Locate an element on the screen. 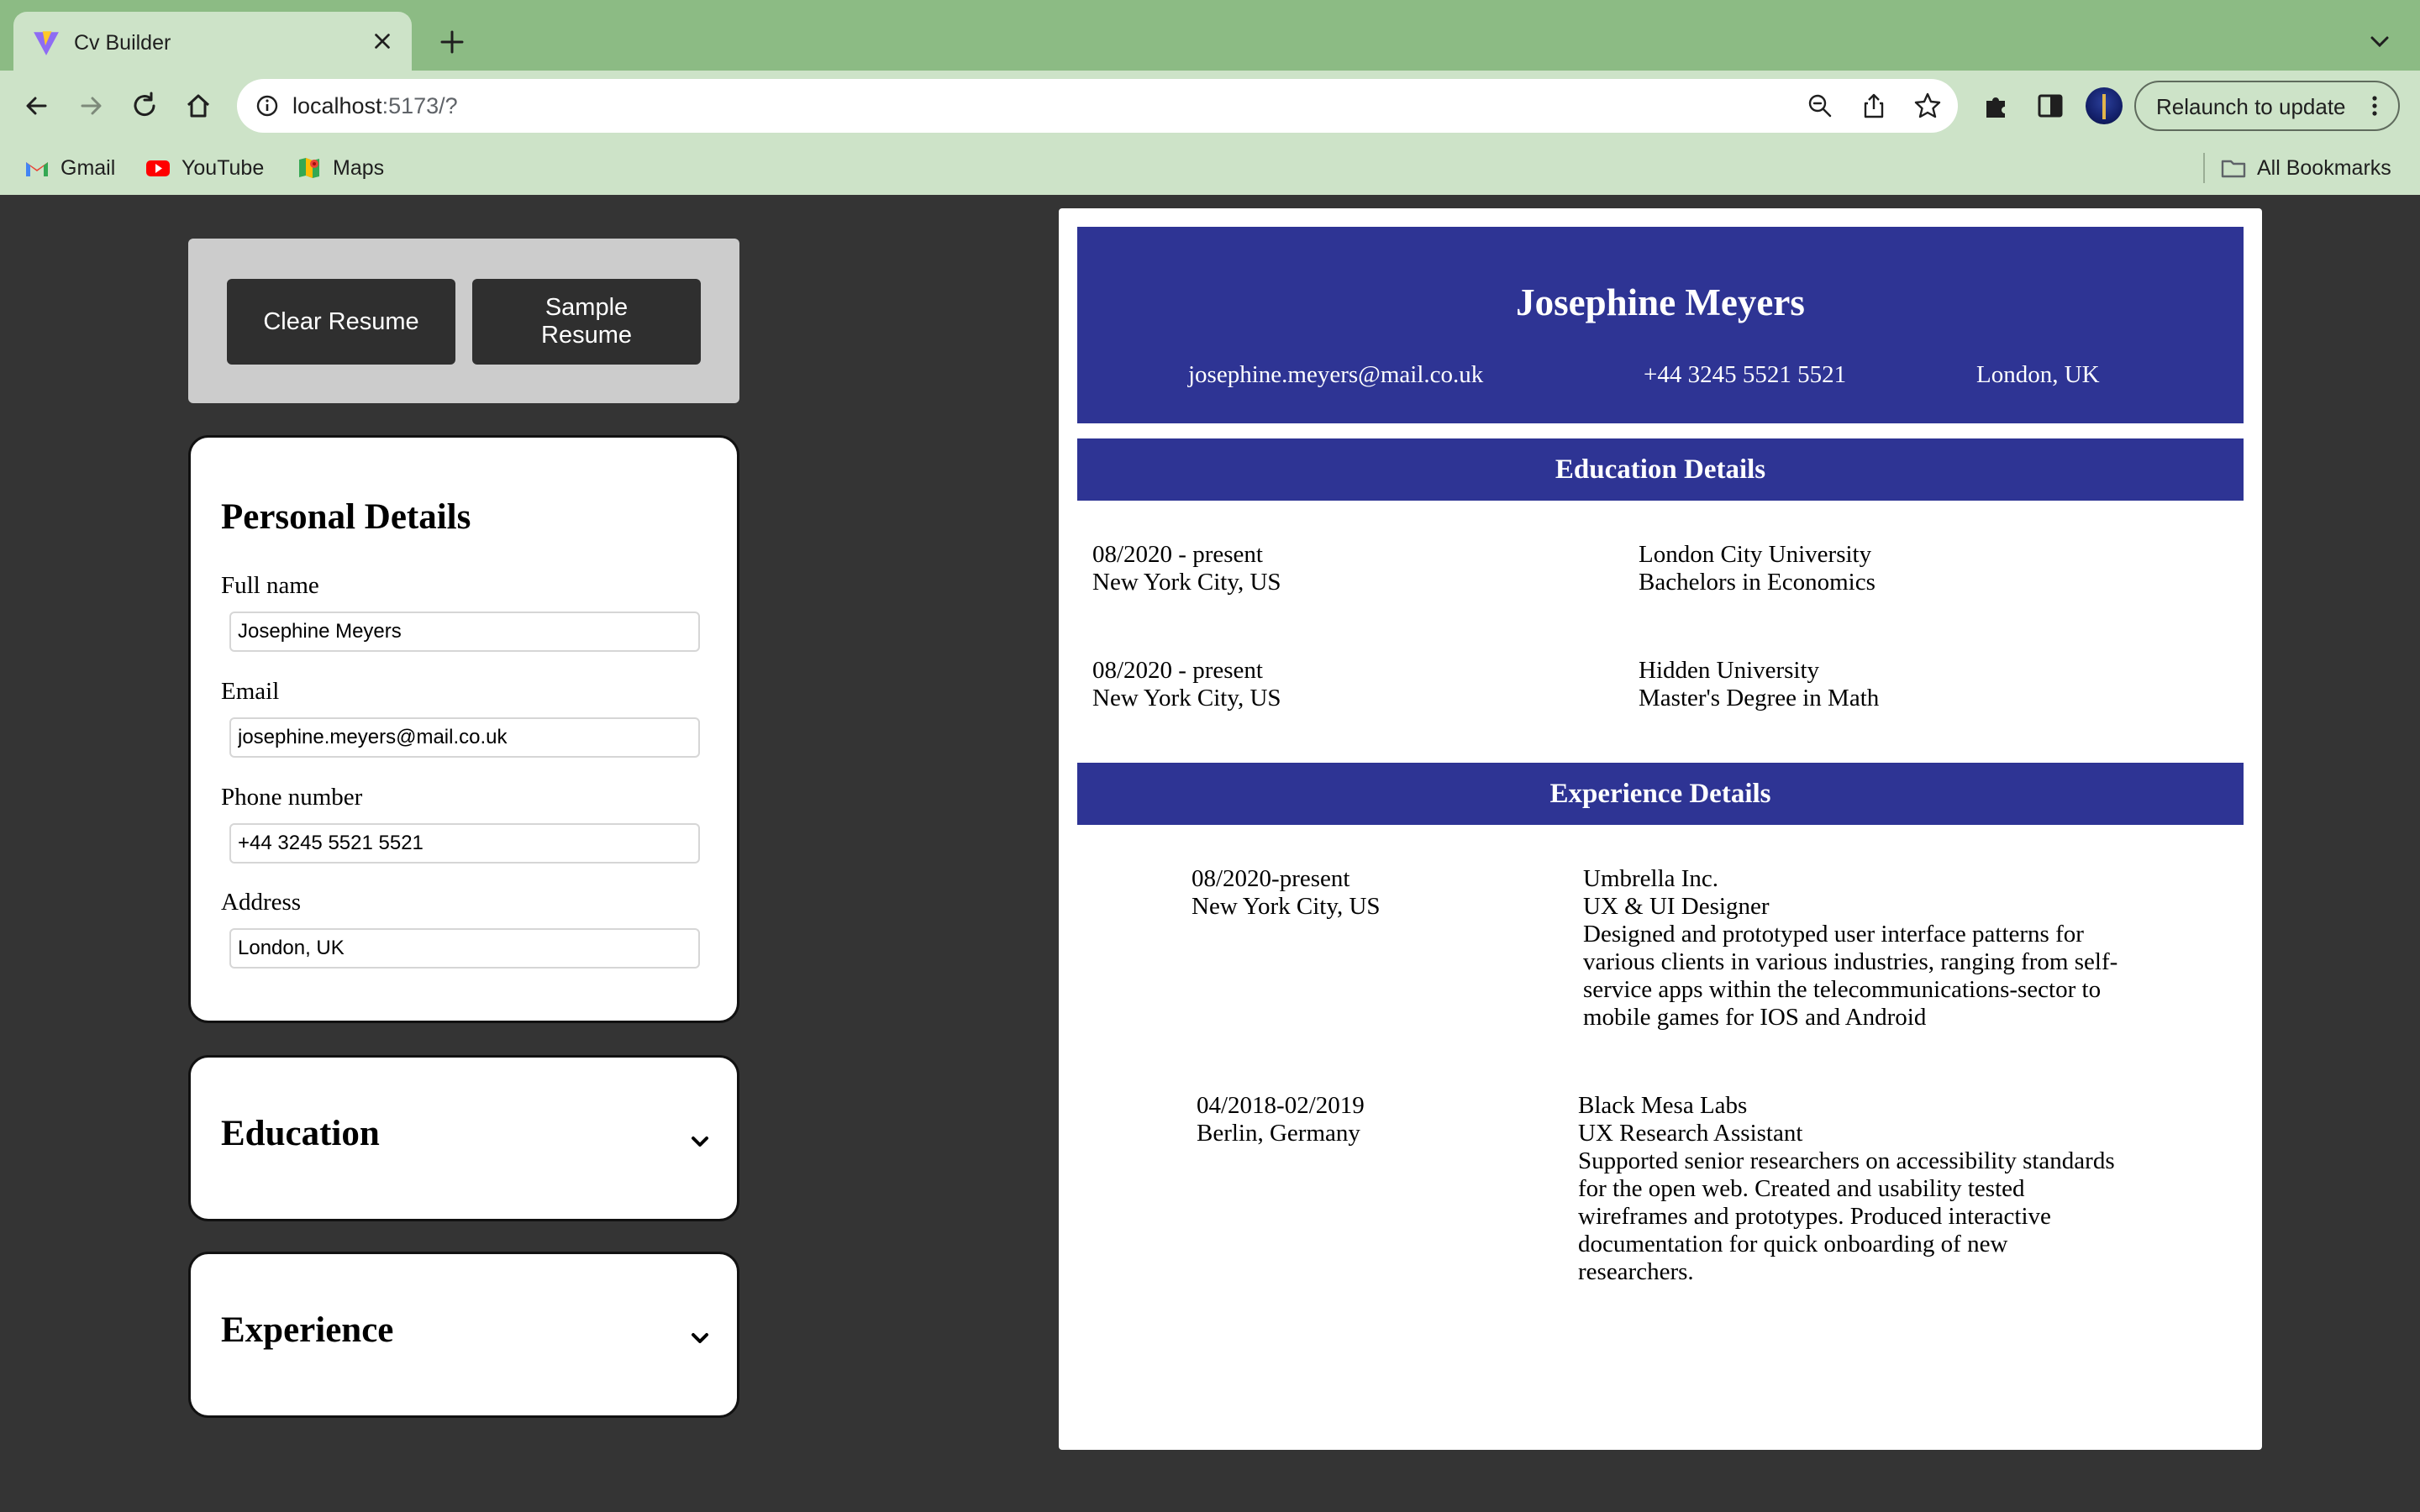 The image size is (2420, 1512). browser-toolbar: localhost:5173/? Relaunch to update is located at coordinates (1210, 106).